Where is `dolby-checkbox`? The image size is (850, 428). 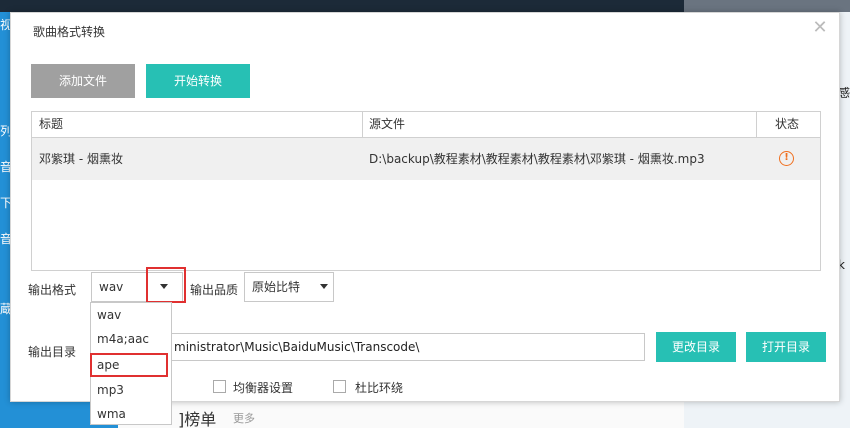 dolby-checkbox is located at coordinates (339, 386).